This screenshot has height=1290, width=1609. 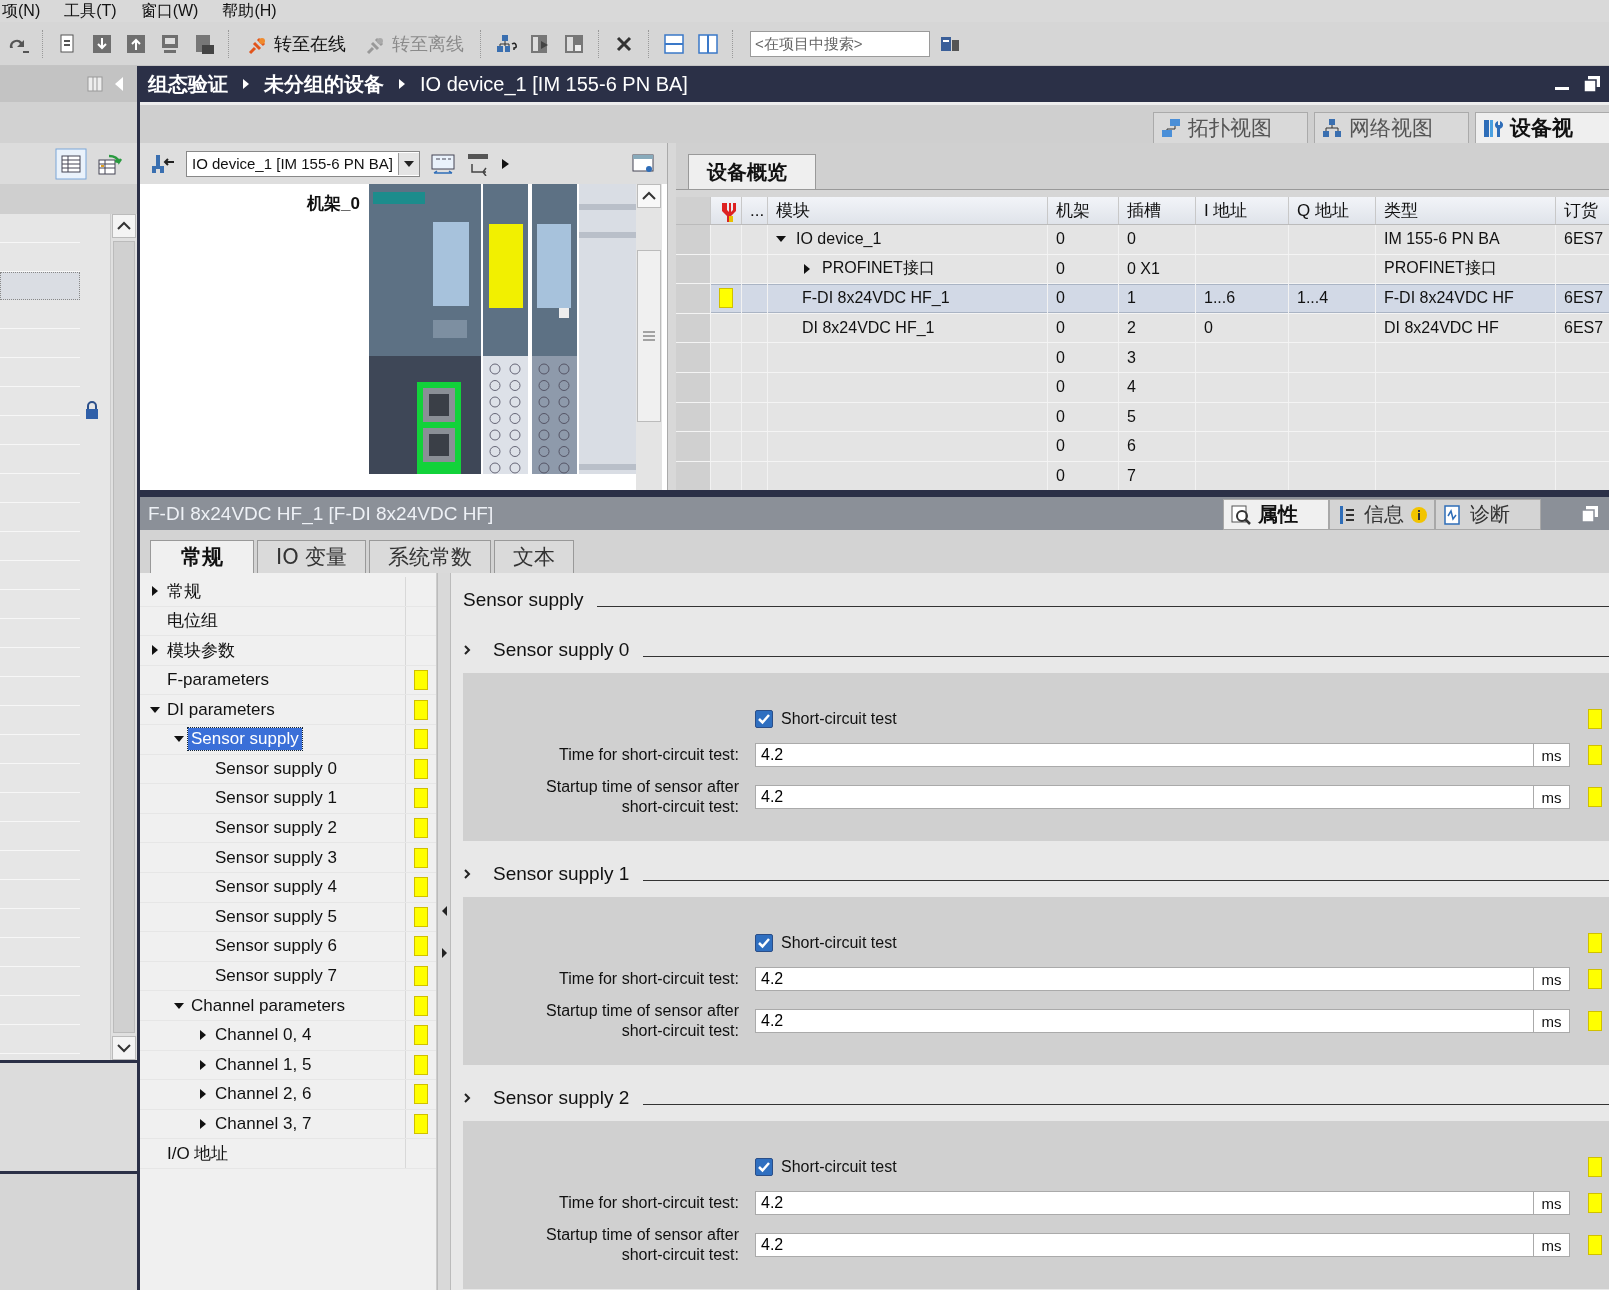 I want to click on table-row: 0 4, so click(x=1142, y=387).